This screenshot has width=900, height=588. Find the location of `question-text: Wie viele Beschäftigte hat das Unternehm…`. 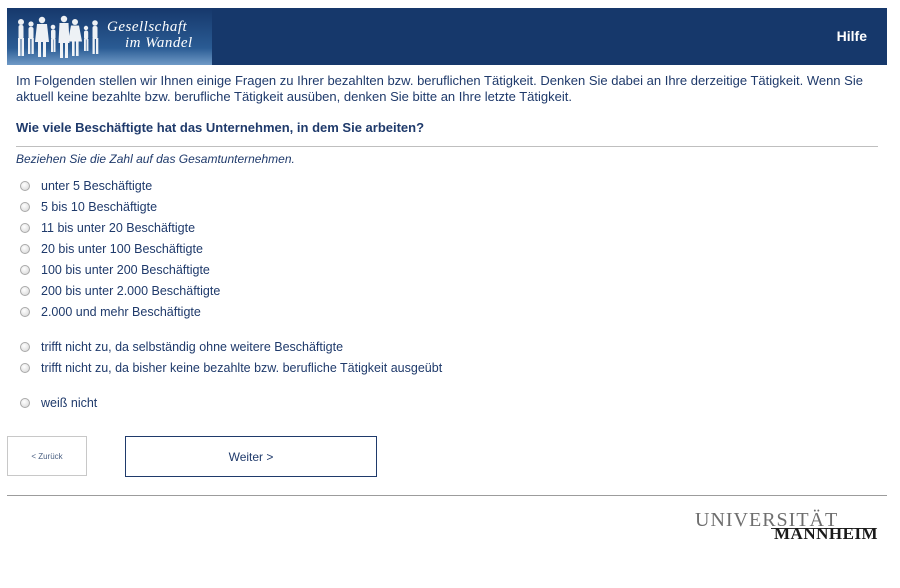

question-text: Wie viele Beschäftigte hat das Unternehm… is located at coordinates (220, 127).